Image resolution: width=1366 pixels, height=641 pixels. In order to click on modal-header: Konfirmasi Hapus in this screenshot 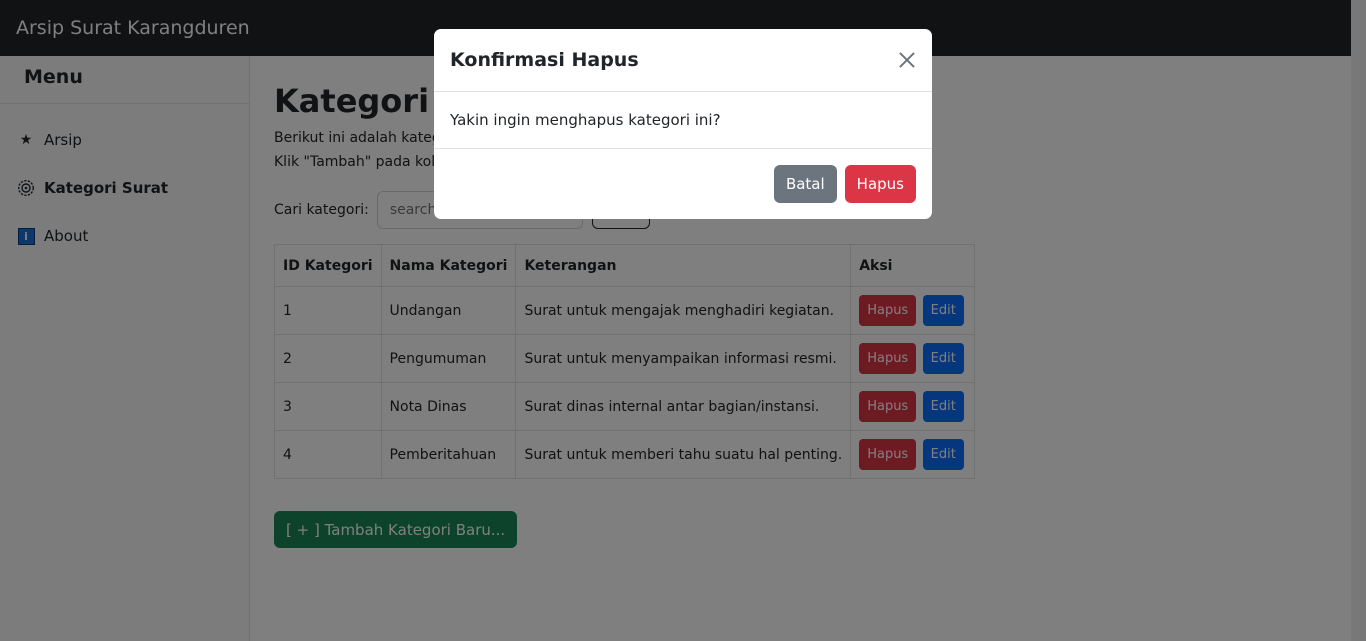, I will do `click(683, 60)`.